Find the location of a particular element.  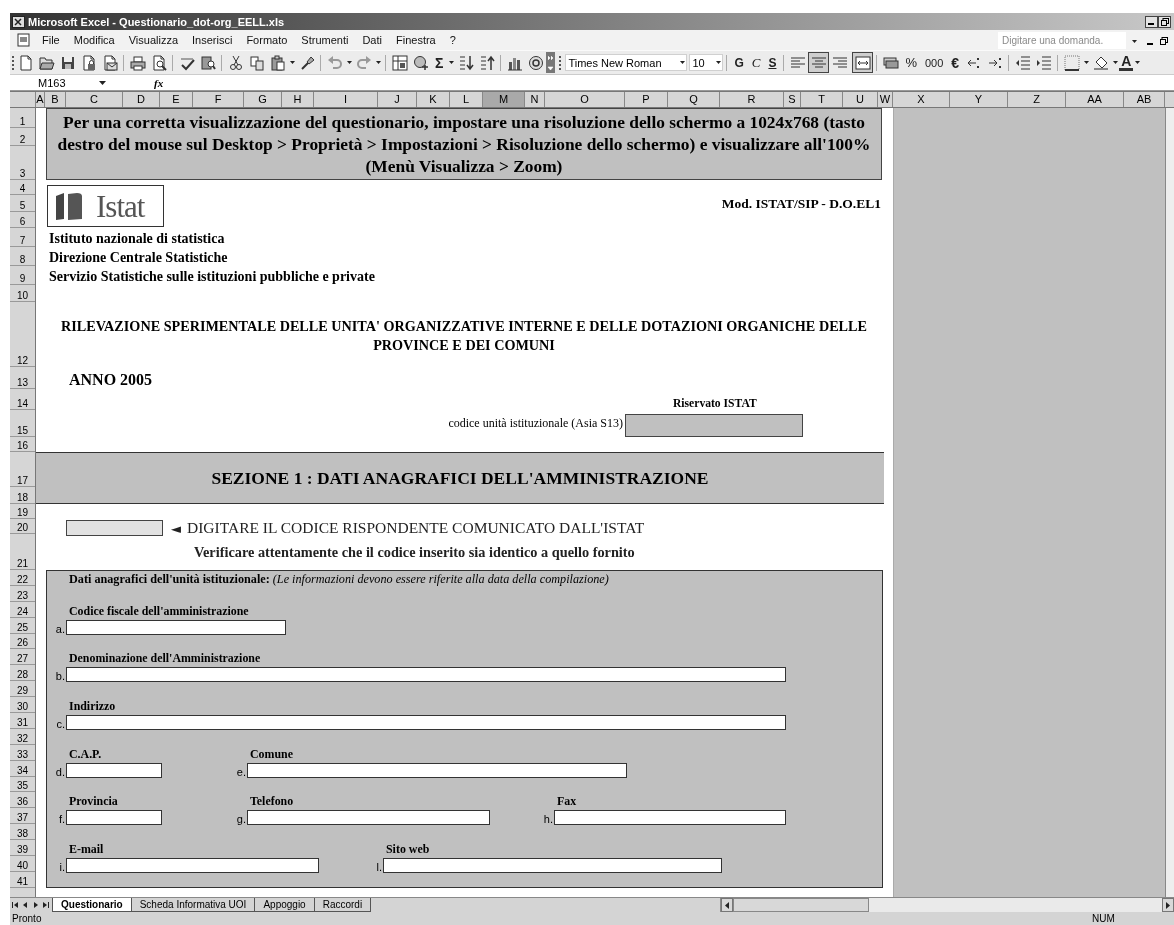

row-header: 35 is located at coordinates (22, 784).